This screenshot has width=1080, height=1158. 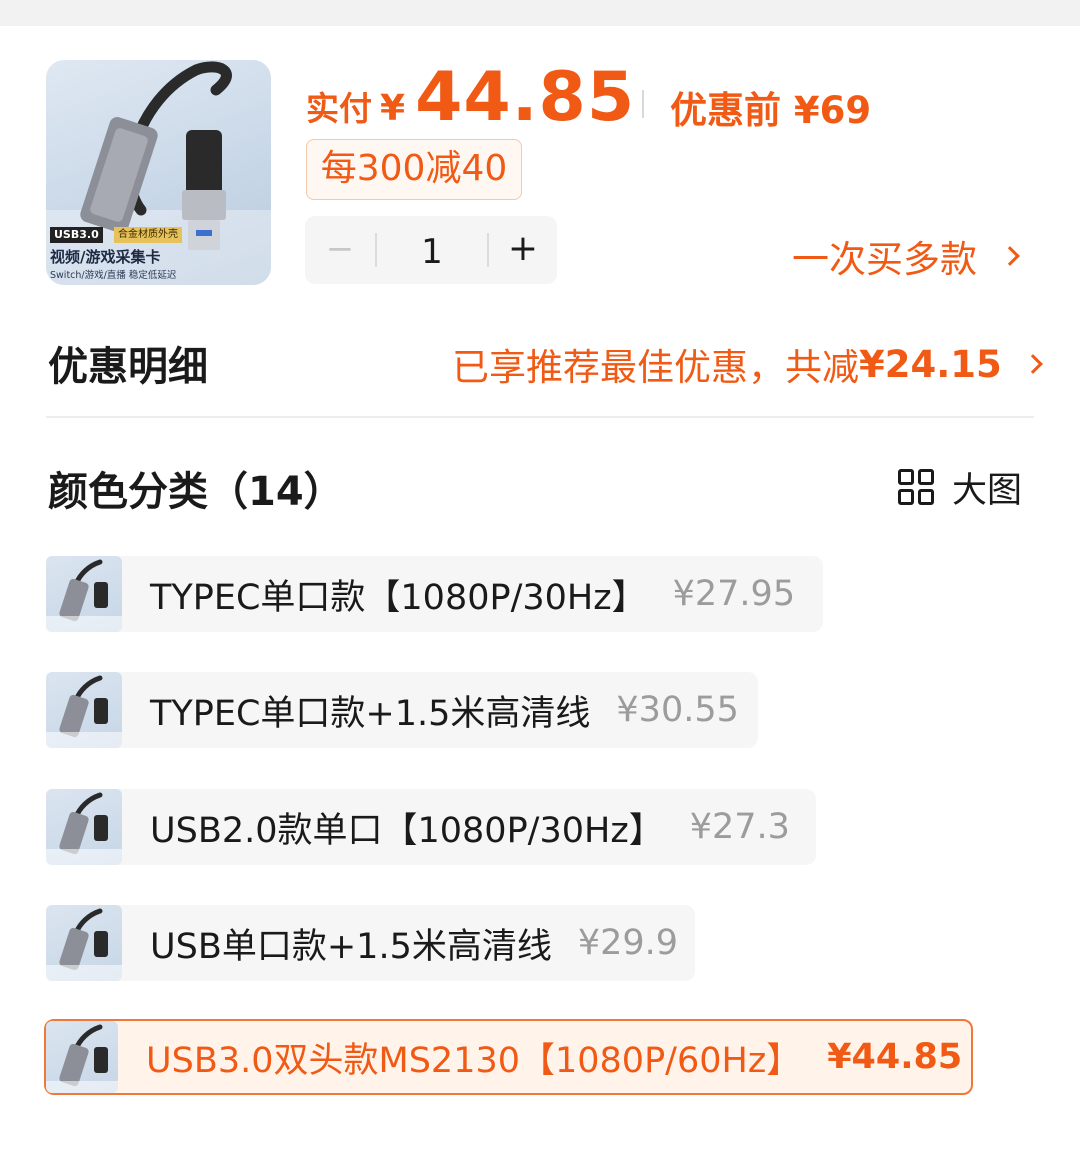 What do you see at coordinates (407, 830) in the screenshot?
I see `variant-label: USB2.0款单口【1080P/30Hz】` at bounding box center [407, 830].